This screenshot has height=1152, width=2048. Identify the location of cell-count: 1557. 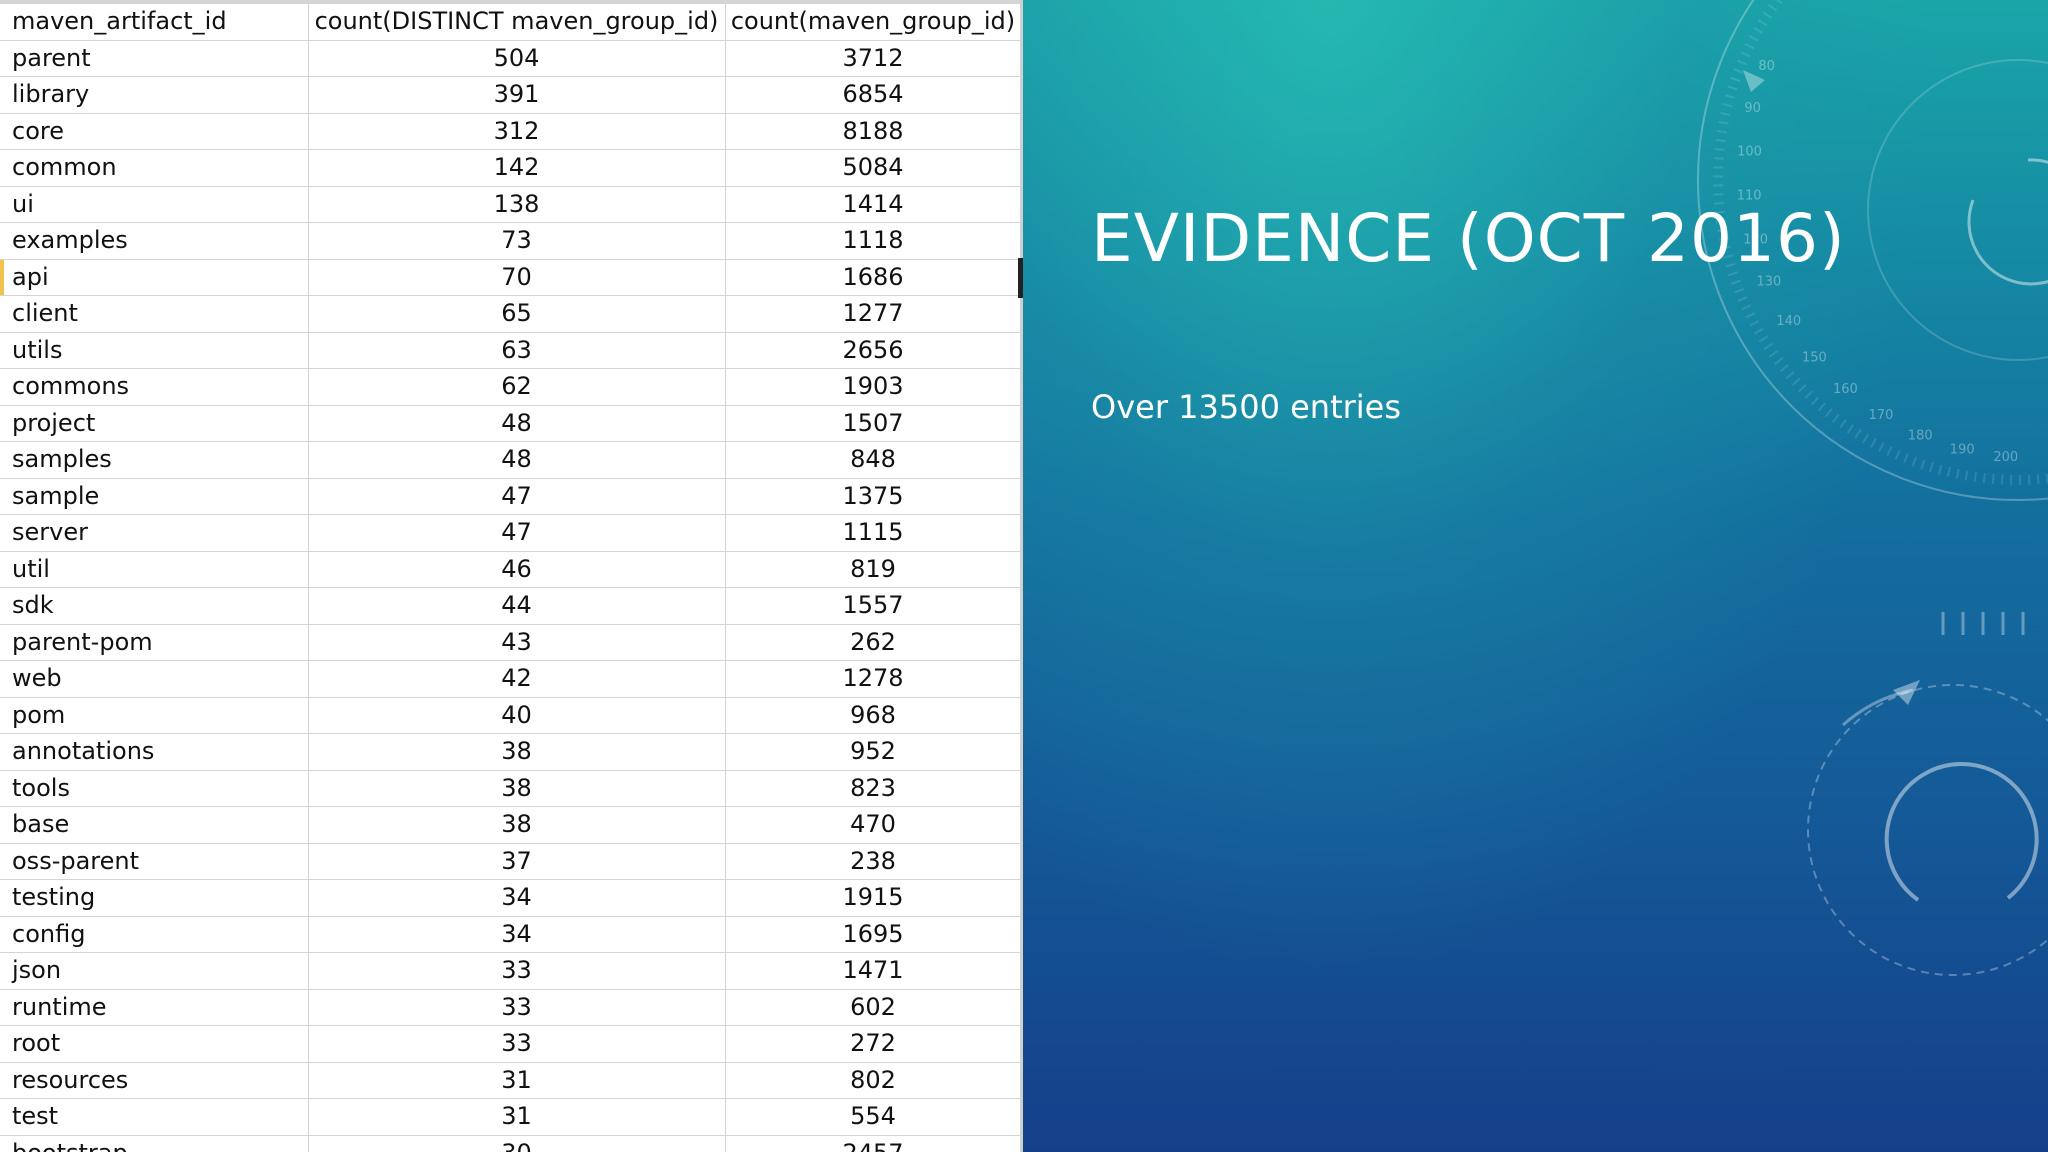
(873, 606).